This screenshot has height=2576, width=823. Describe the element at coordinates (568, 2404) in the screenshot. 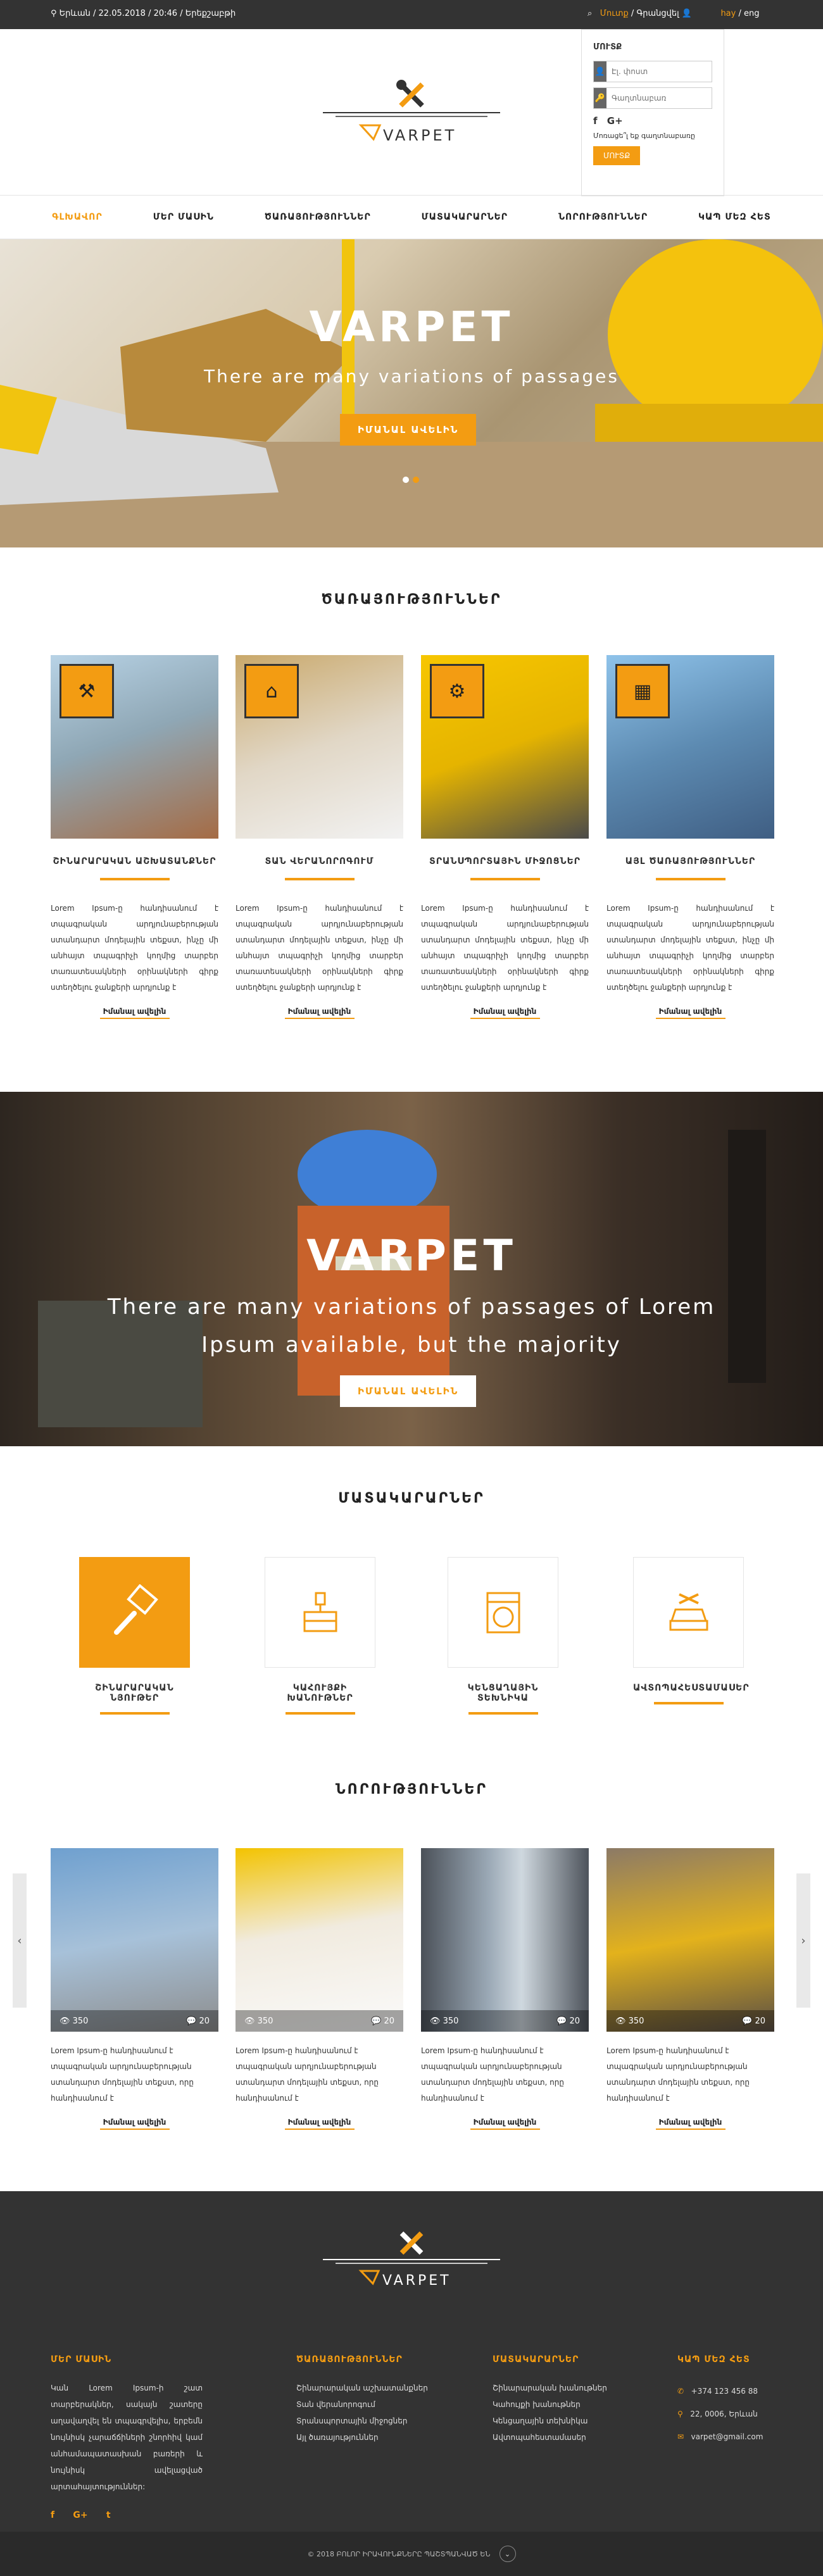

I see `footer-link: Կահույքի խանութներ` at that location.